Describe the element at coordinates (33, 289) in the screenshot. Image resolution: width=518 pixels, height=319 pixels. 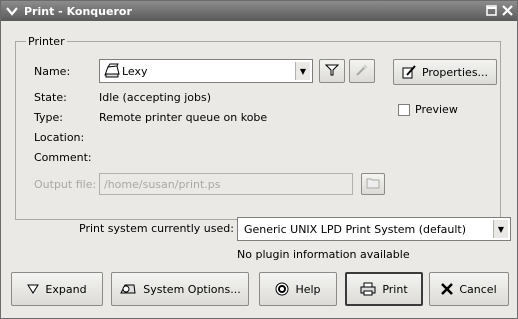
I see `triangle-down-icon` at that location.